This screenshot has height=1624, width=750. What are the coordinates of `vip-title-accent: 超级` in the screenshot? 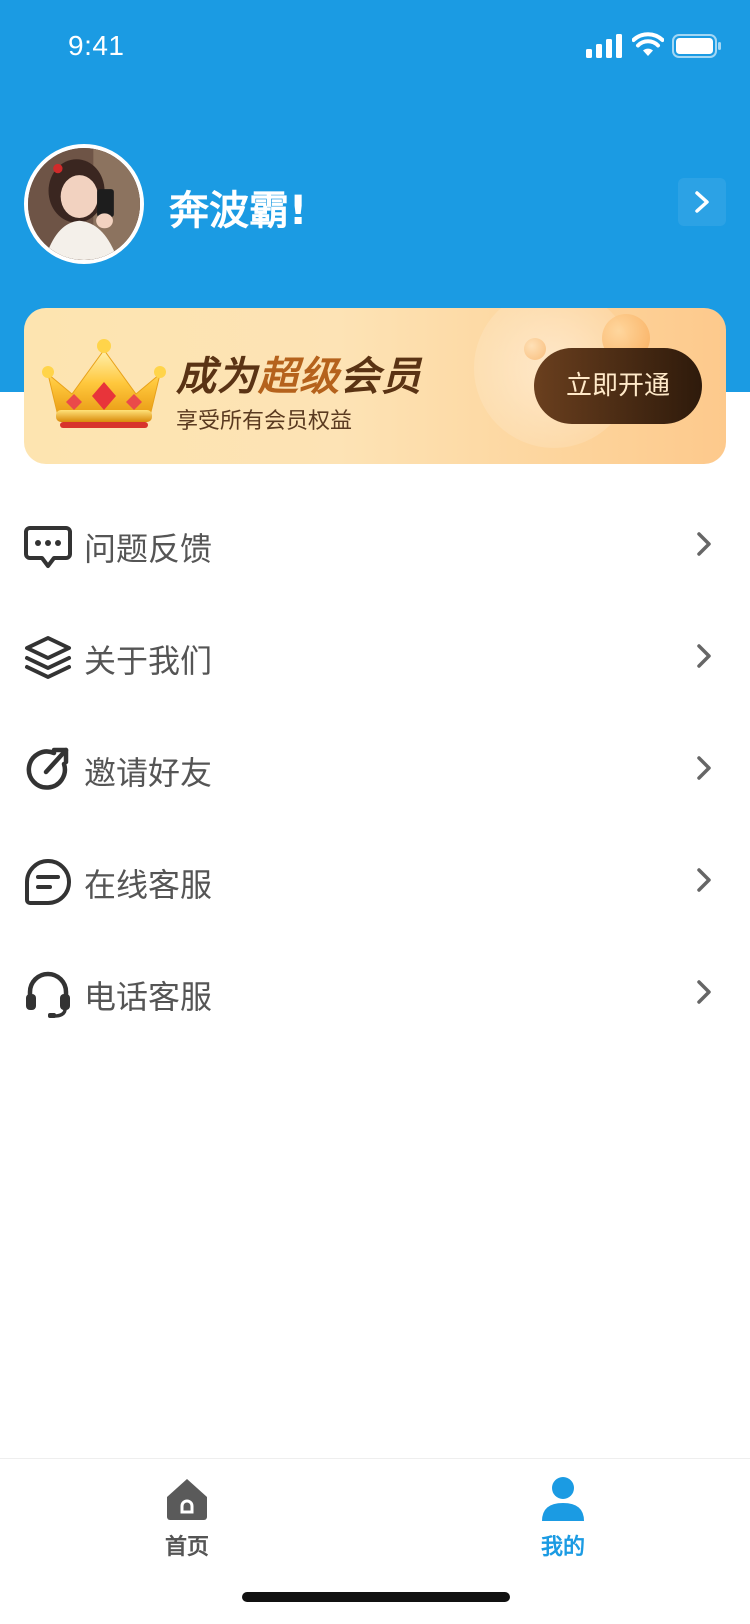 It's located at (299, 377).